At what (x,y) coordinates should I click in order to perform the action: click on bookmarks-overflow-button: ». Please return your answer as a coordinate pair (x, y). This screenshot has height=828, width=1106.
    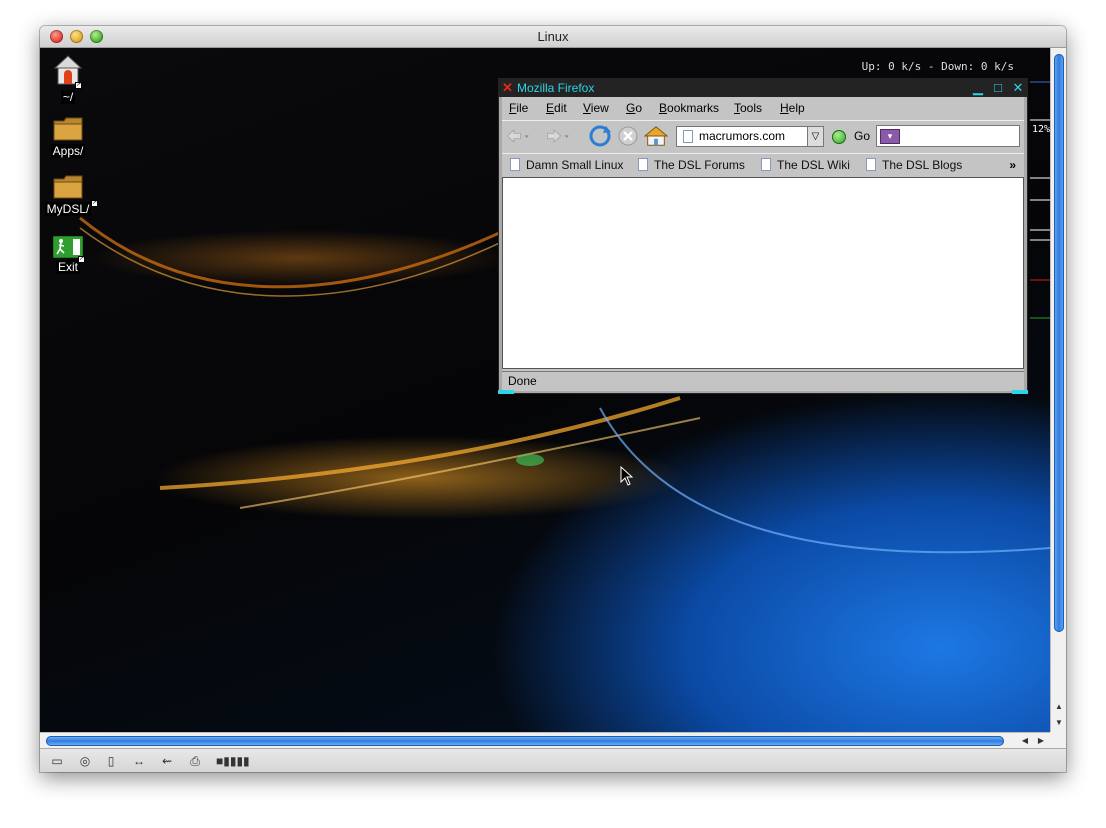
    Looking at the image, I should click on (1012, 165).